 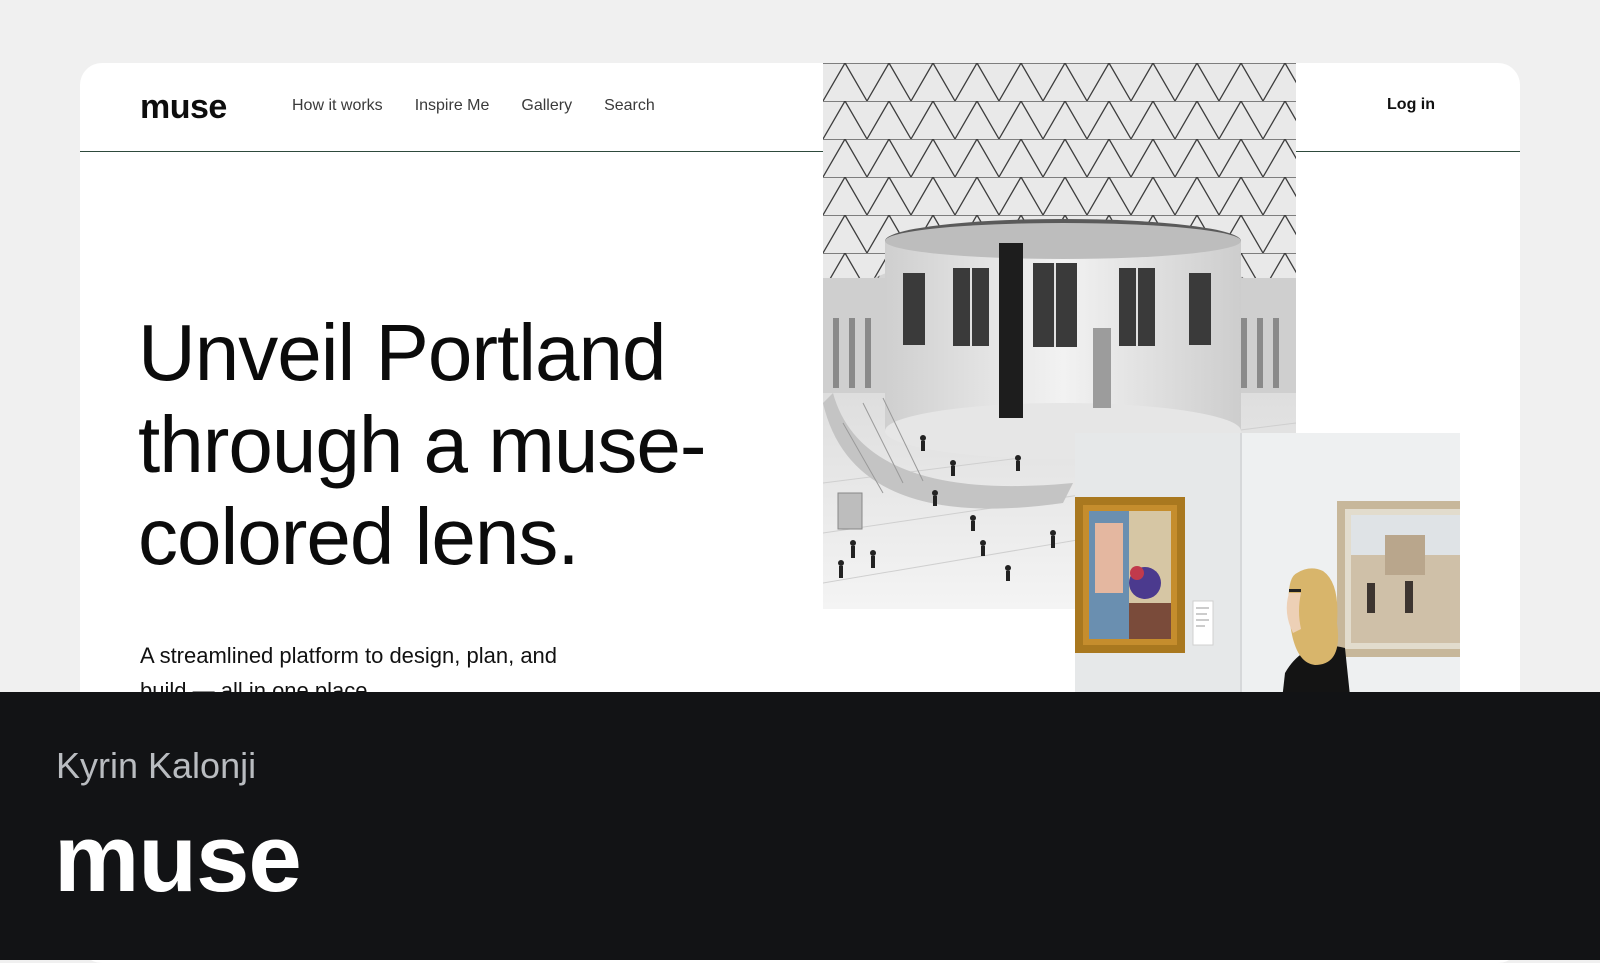 What do you see at coordinates (178, 858) in the screenshot?
I see `footer-brand: muse` at bounding box center [178, 858].